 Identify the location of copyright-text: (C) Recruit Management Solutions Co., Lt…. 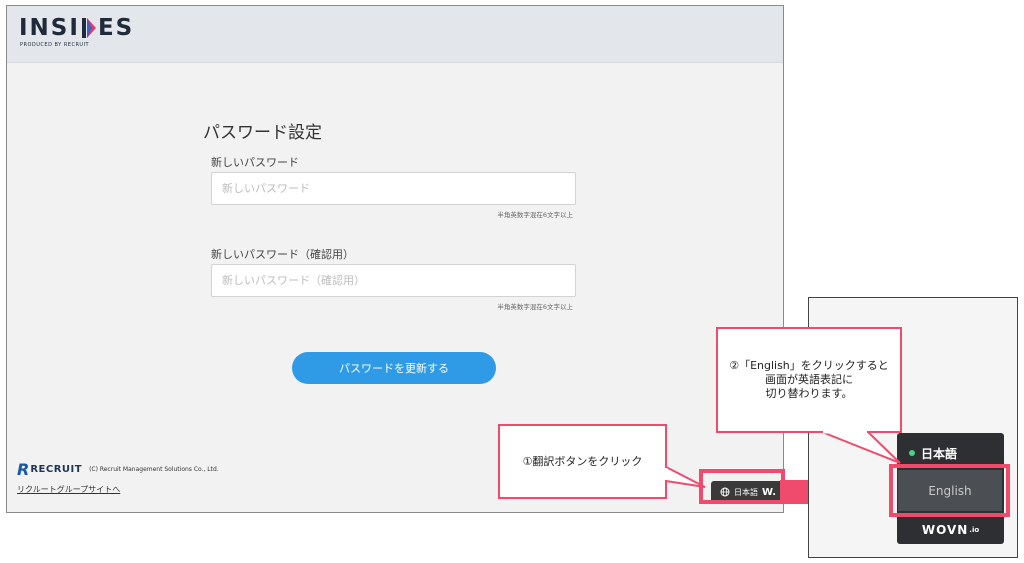
(154, 469).